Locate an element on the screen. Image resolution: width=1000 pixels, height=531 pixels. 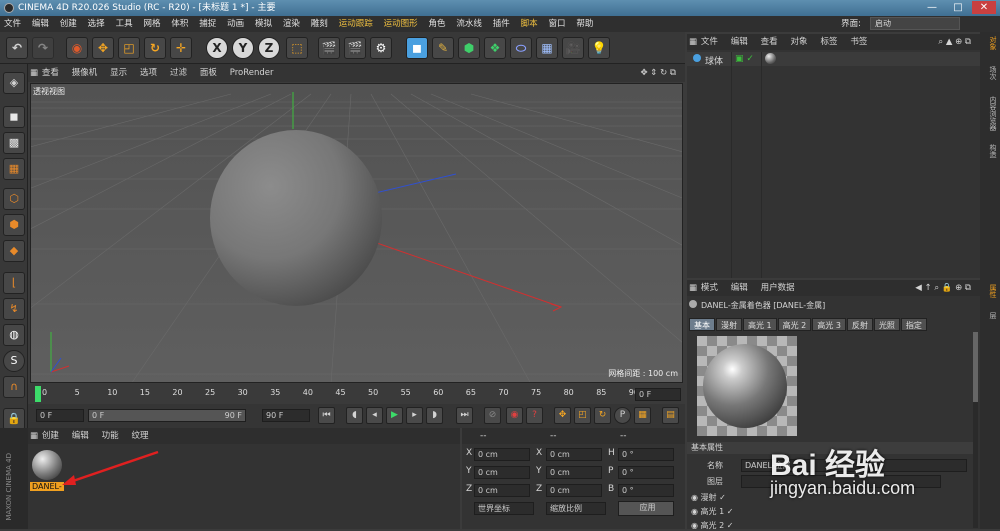
menu-tools: 工具 is located at coordinates (124, 24).